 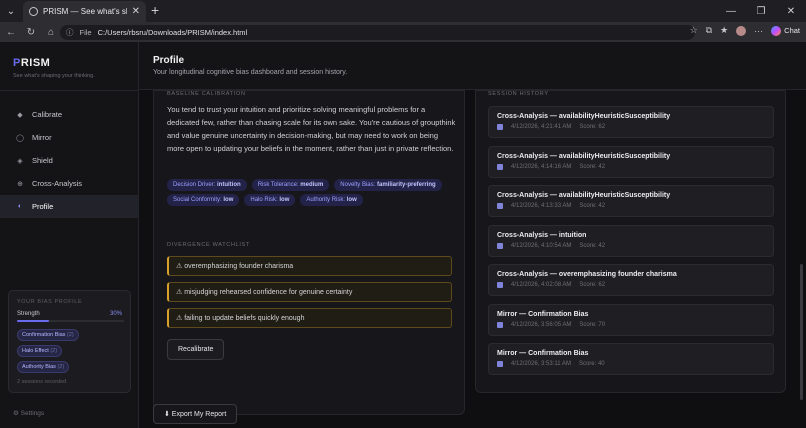 What do you see at coordinates (591, 364) in the screenshot?
I see `session-score: Score: 40` at bounding box center [591, 364].